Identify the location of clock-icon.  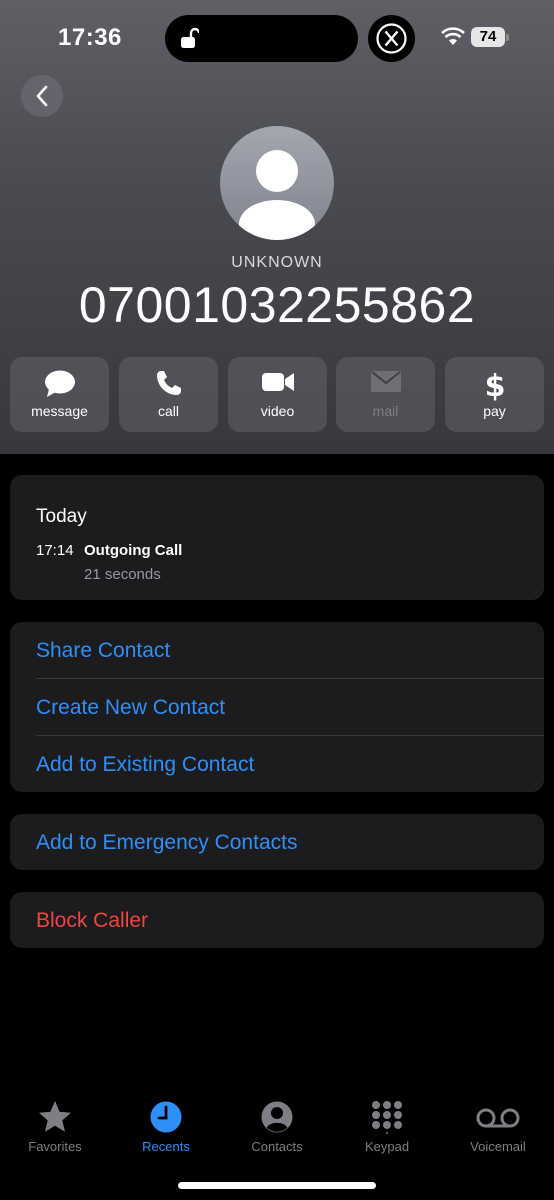
(166, 1117).